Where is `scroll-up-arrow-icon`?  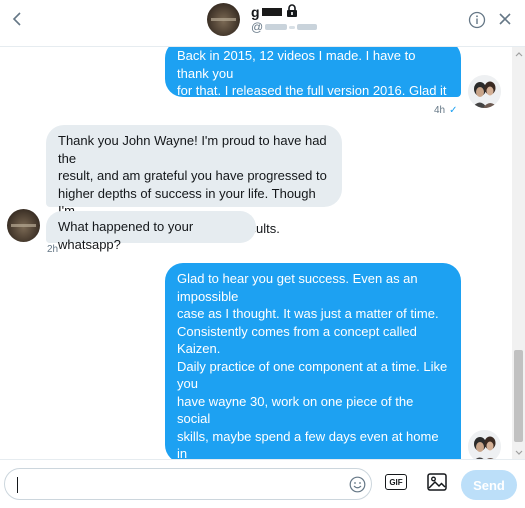 scroll-up-arrow-icon is located at coordinates (518, 53).